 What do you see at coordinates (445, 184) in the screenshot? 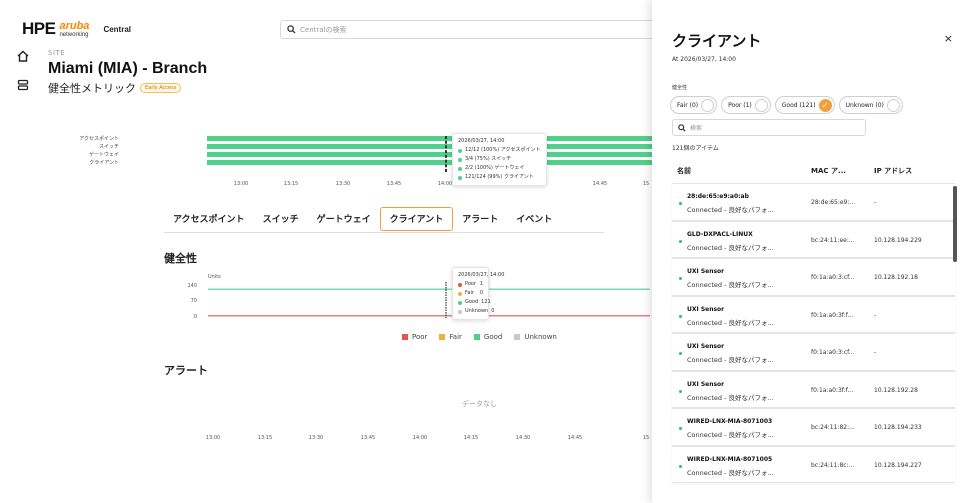
I see `tick-label: 14:00` at bounding box center [445, 184].